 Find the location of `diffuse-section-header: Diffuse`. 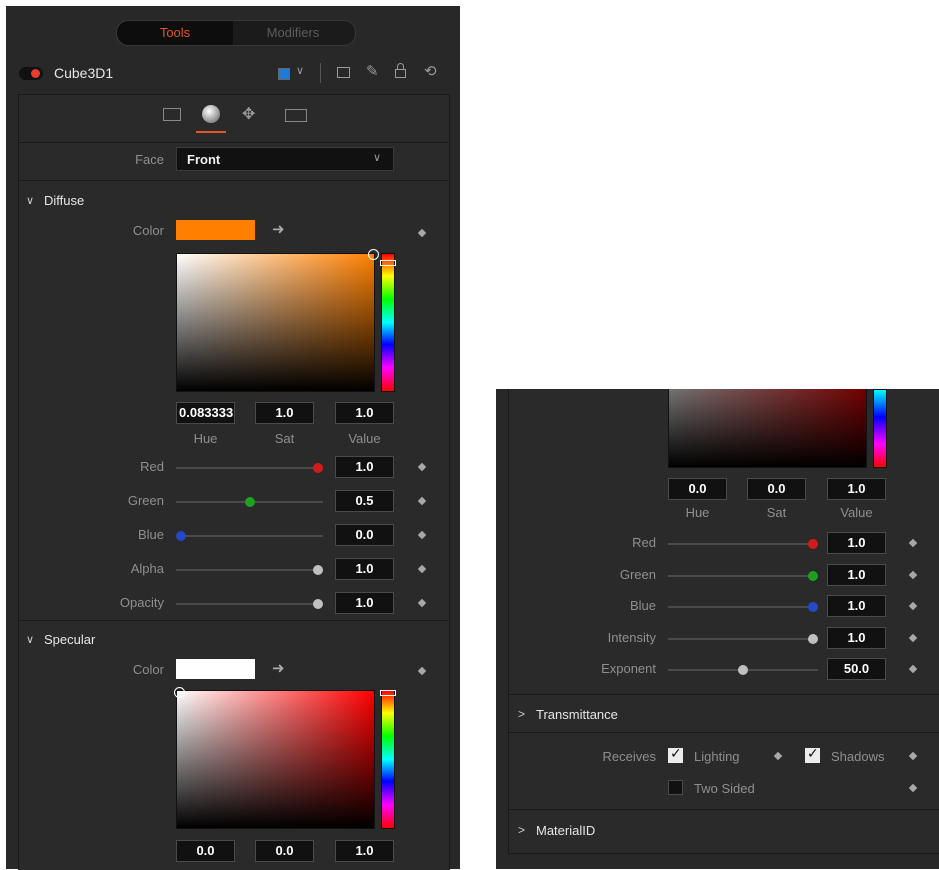

diffuse-section-header: Diffuse is located at coordinates (64, 200).